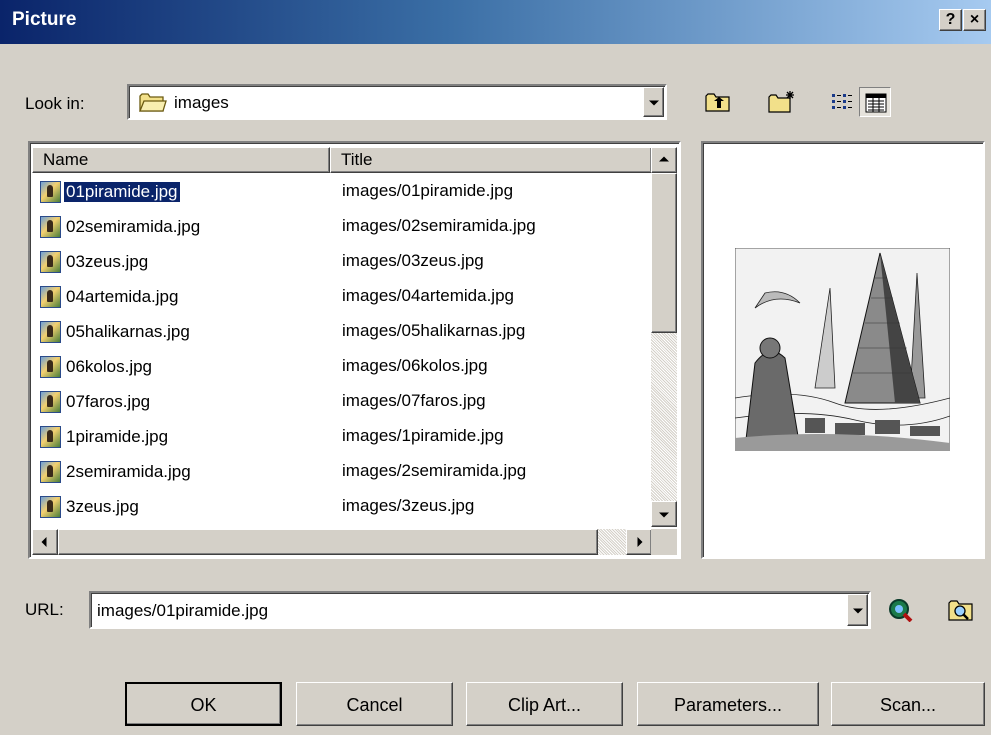  I want to click on new-folder-button, so click(781, 102).